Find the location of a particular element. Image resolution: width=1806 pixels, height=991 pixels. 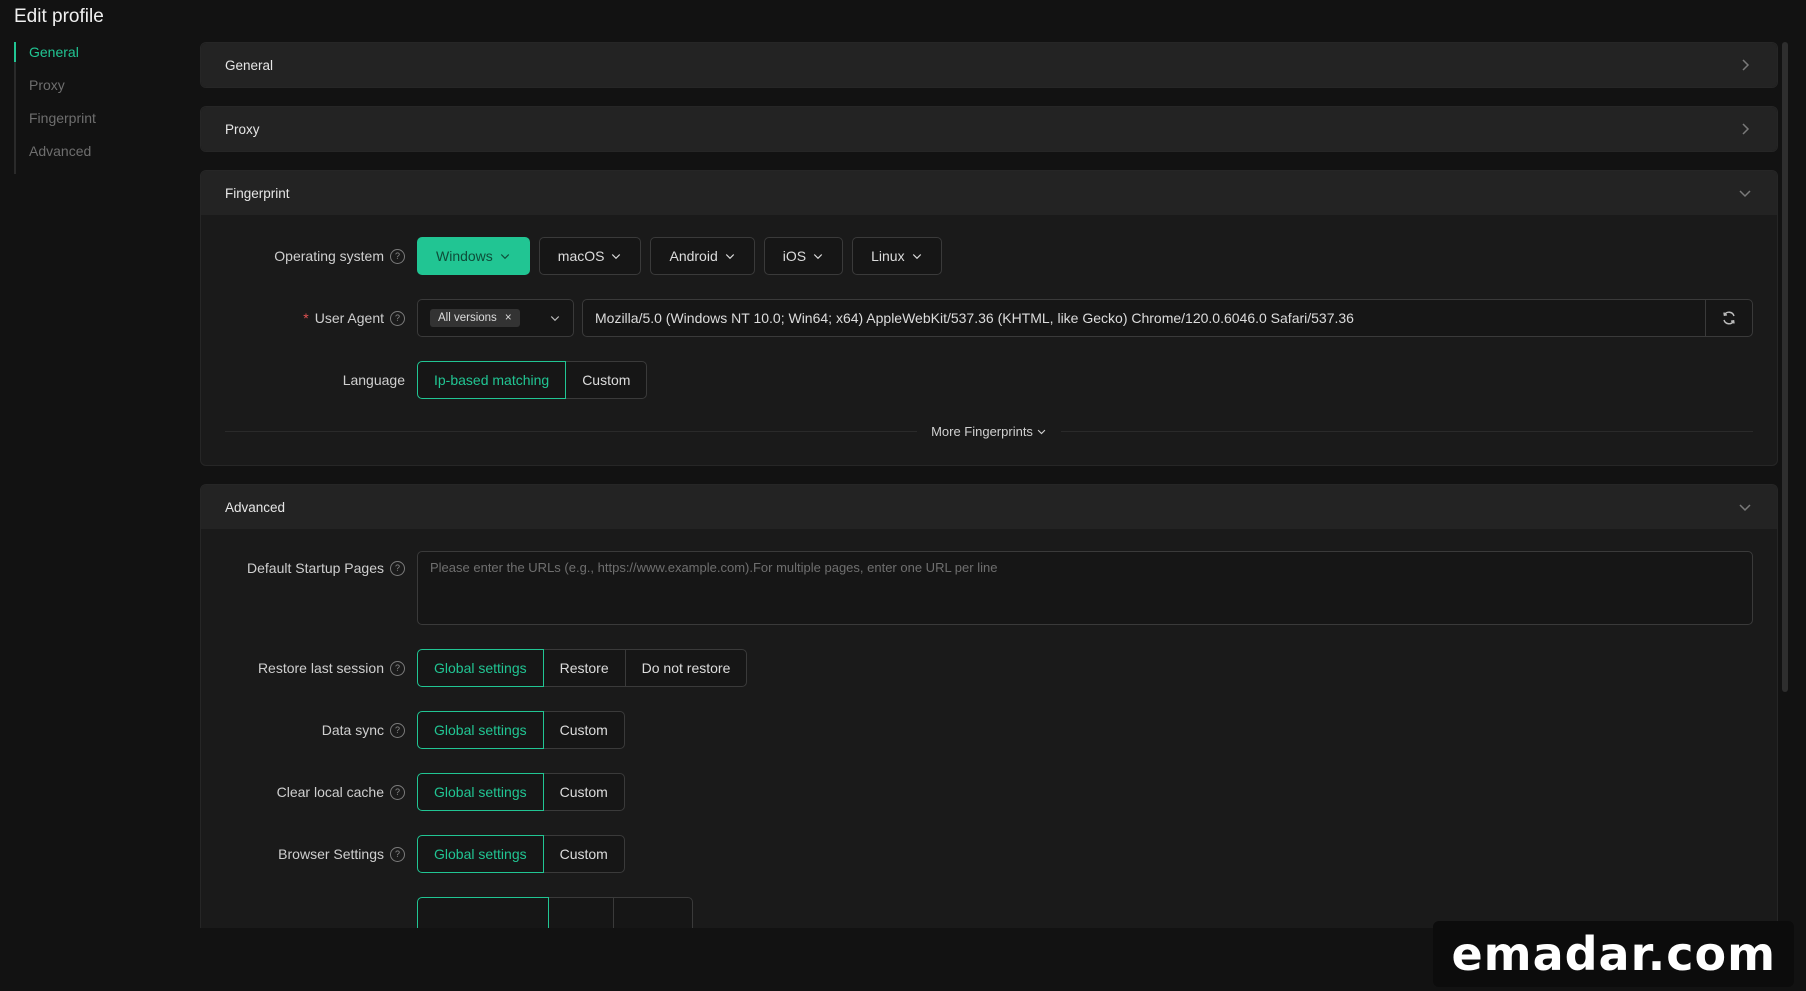

os-android-button: Android is located at coordinates (702, 256).